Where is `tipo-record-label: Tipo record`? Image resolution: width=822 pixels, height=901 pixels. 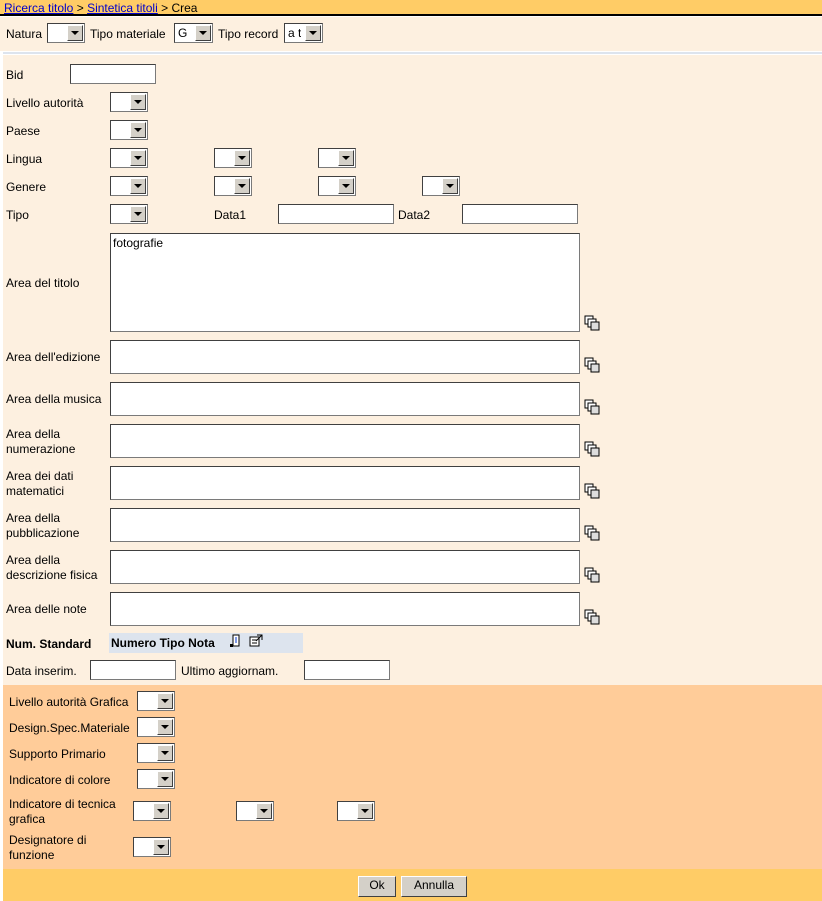 tipo-record-label: Tipo record is located at coordinates (248, 34).